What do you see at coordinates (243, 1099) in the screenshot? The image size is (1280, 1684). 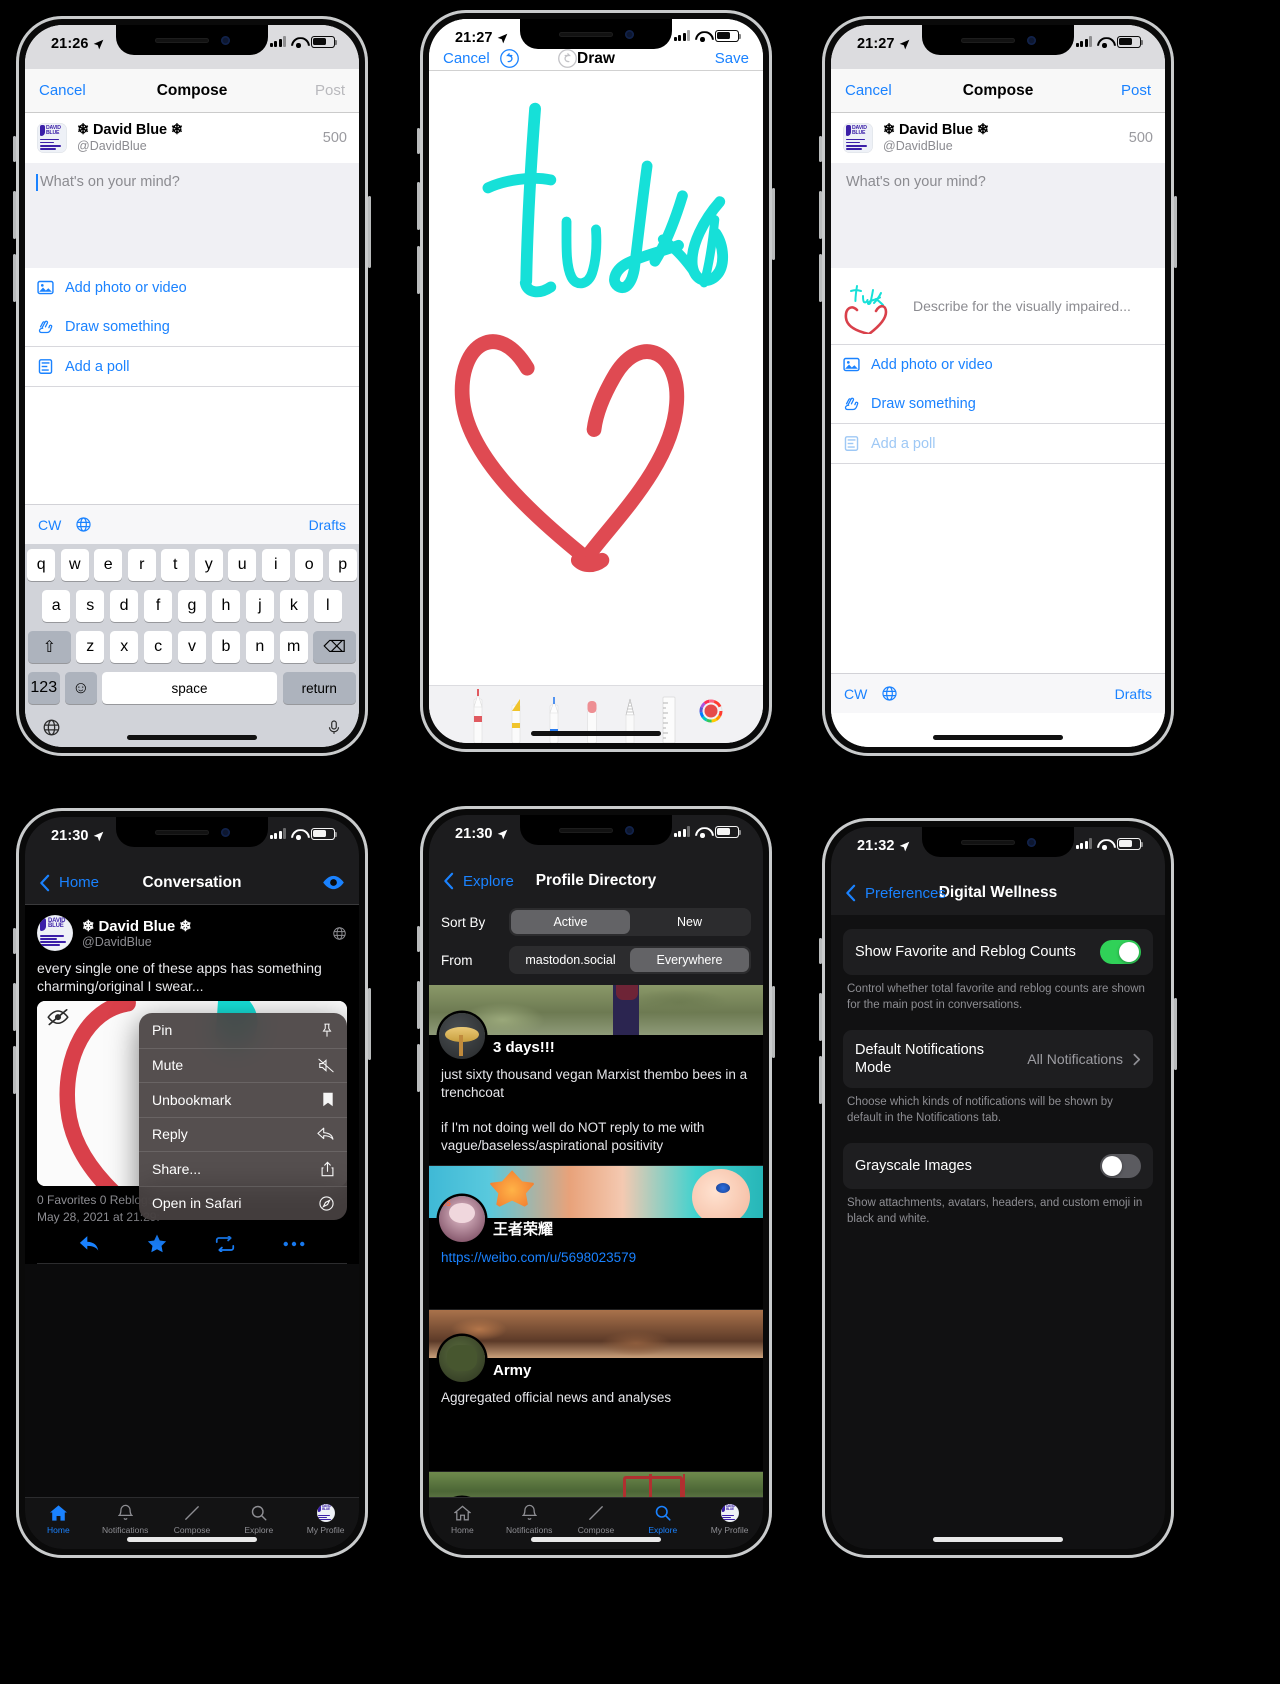 I see `context-menu-item-unbookmark: Unbookmark` at bounding box center [243, 1099].